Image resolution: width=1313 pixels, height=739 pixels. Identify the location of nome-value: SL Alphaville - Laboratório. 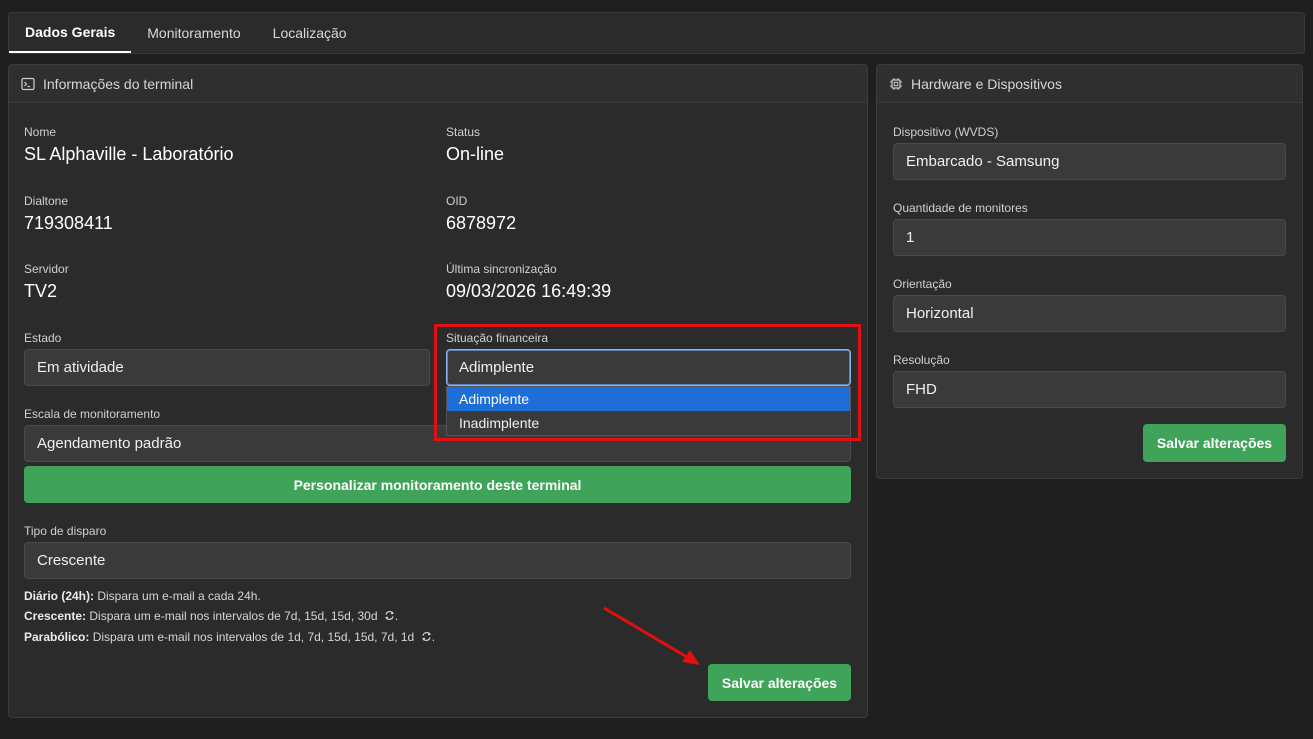
(129, 154).